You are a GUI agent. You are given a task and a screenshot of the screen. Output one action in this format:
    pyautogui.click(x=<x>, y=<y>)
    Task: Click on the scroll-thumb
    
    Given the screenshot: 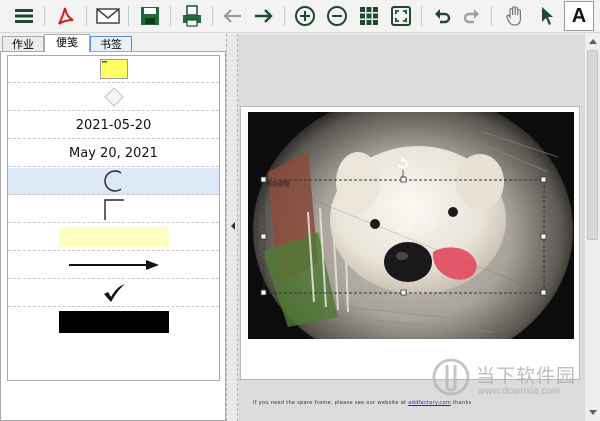 What is the action you would take?
    pyautogui.click(x=592, y=145)
    